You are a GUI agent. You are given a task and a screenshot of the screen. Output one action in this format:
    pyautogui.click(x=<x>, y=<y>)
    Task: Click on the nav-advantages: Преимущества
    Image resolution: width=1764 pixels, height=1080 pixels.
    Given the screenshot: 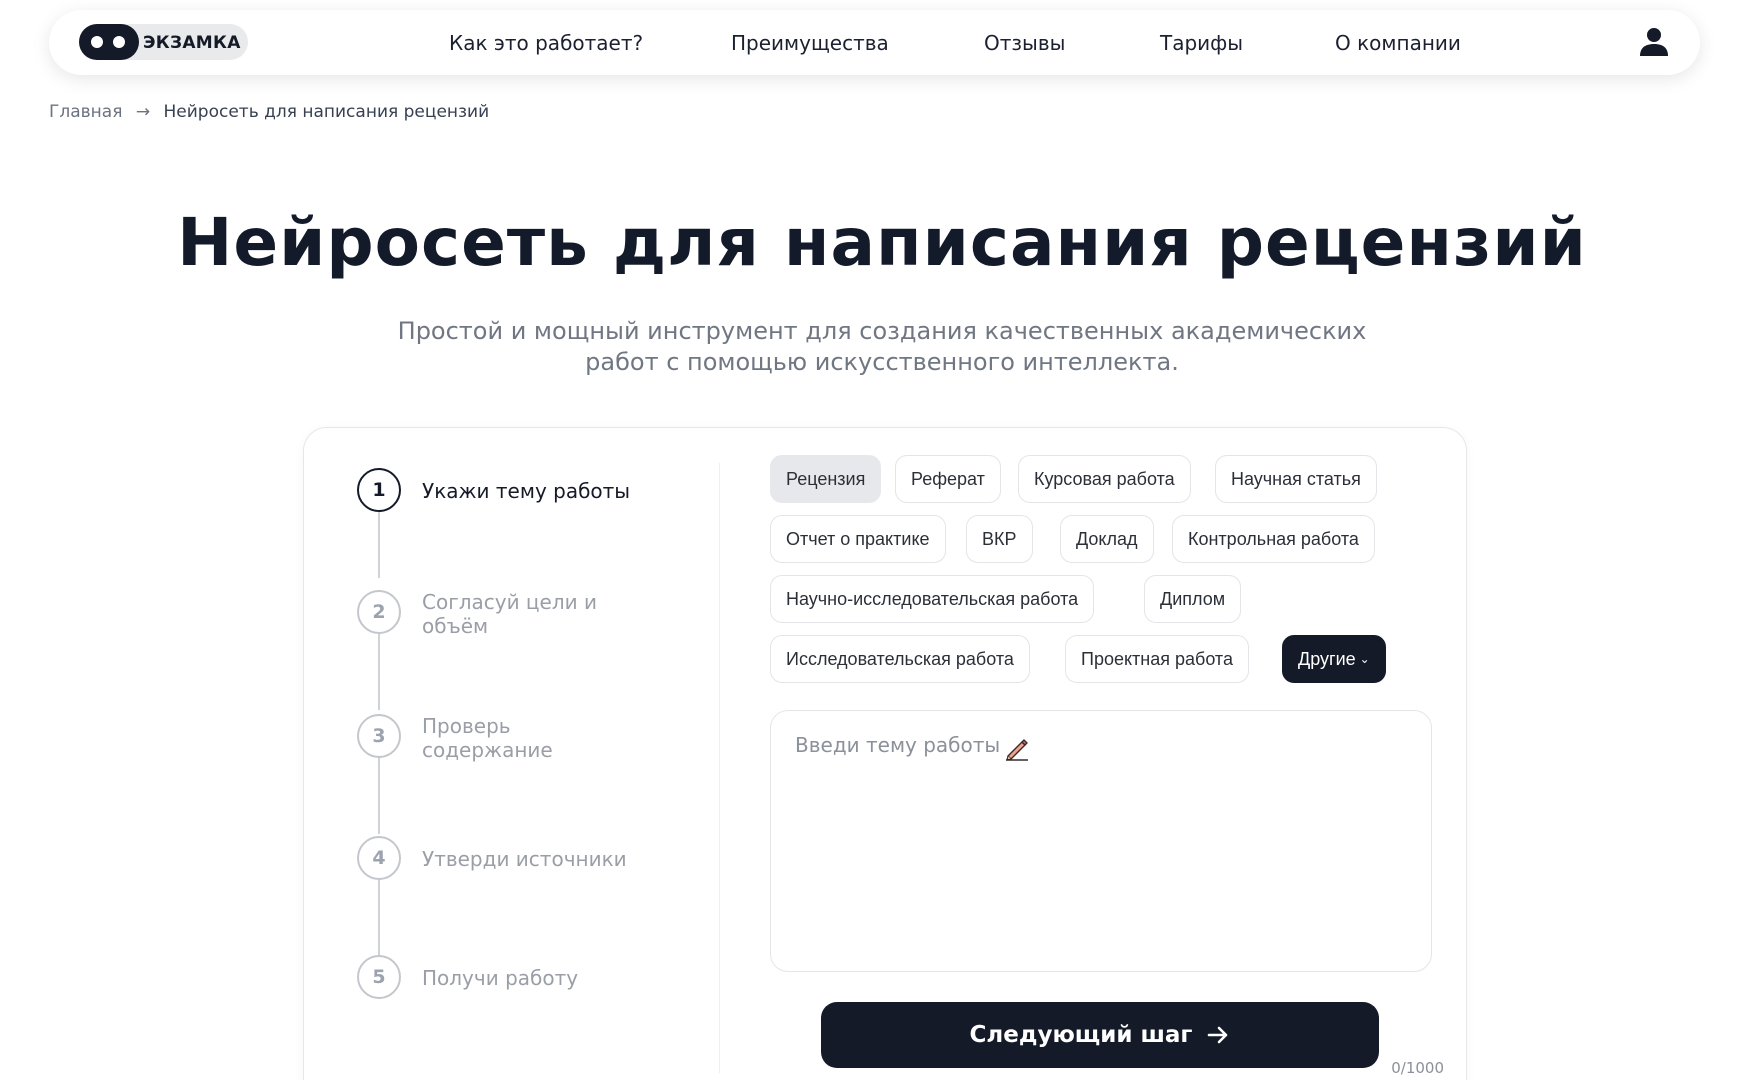 What is the action you would take?
    pyautogui.click(x=810, y=43)
    